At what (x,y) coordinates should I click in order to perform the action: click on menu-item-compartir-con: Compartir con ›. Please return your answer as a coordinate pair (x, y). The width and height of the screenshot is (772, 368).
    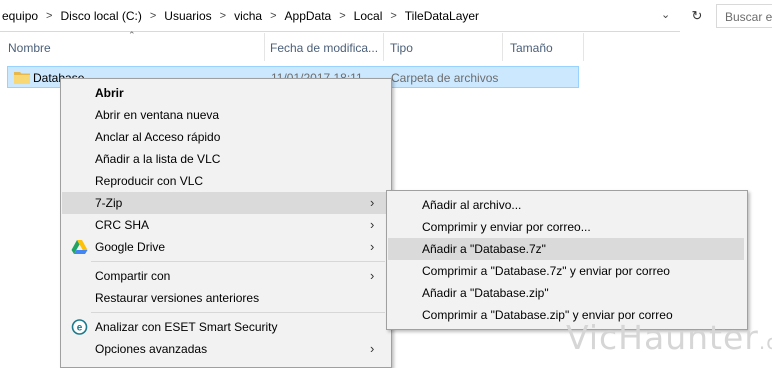
    Looking at the image, I should click on (226, 276).